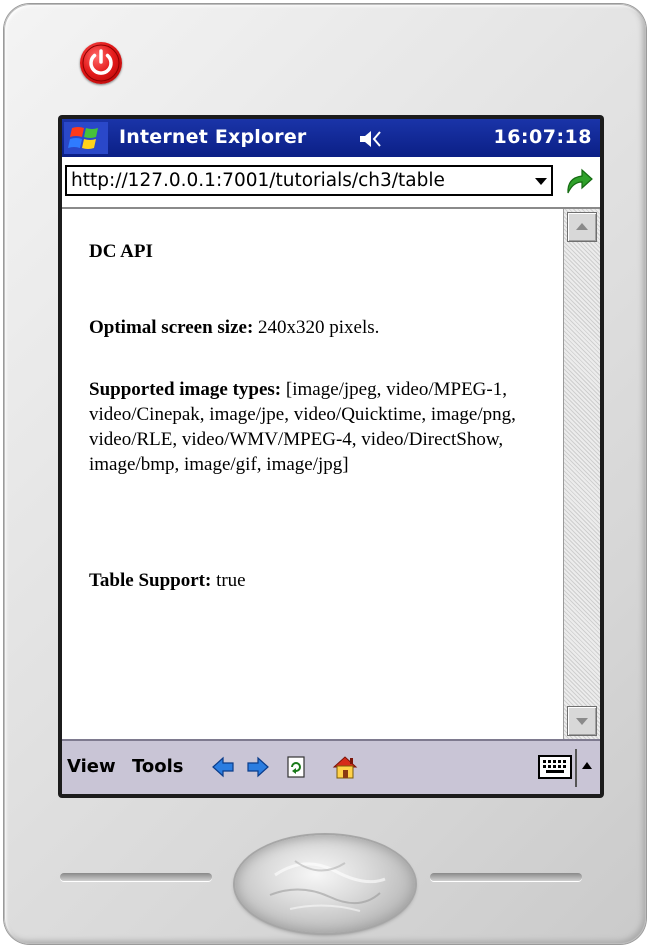 The image size is (650, 949). What do you see at coordinates (555, 767) in the screenshot?
I see `keyboard-icon` at bounding box center [555, 767].